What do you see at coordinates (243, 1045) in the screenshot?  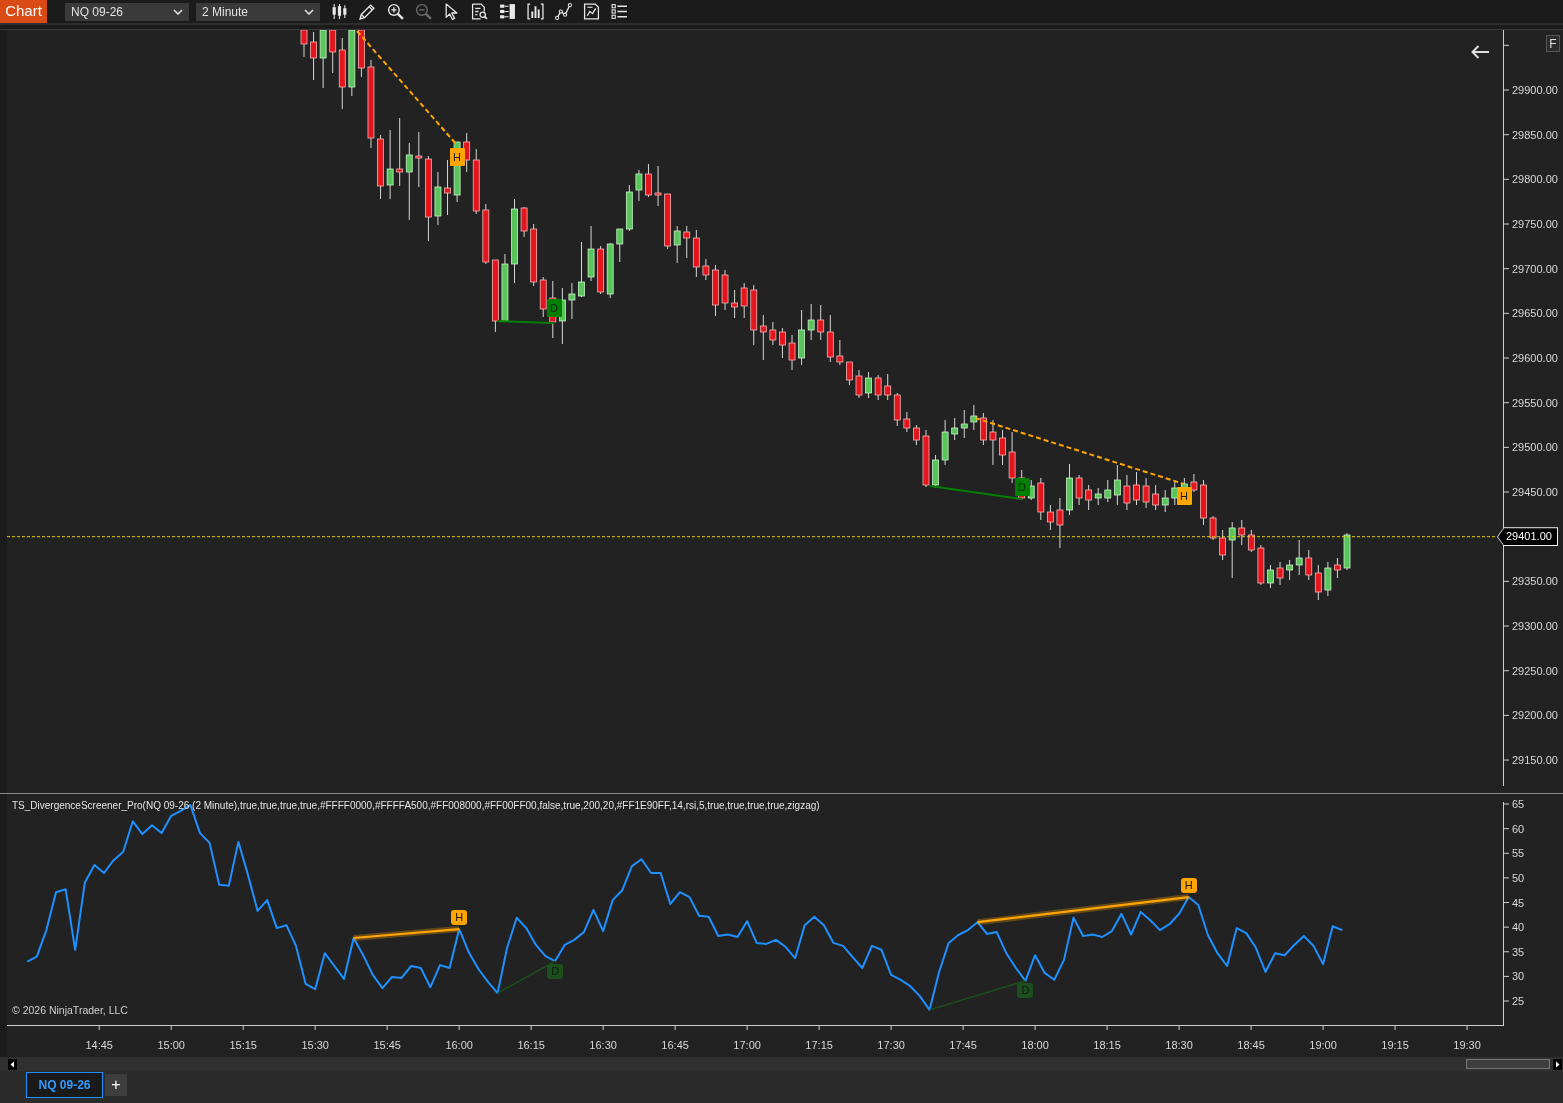 I see `time-label: 15:15` at bounding box center [243, 1045].